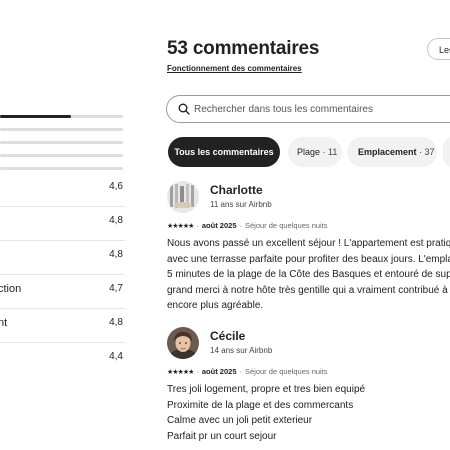 The width and height of the screenshot is (450, 450). What do you see at coordinates (333, 152) in the screenshot?
I see `filter-chip-count: 11` at bounding box center [333, 152].